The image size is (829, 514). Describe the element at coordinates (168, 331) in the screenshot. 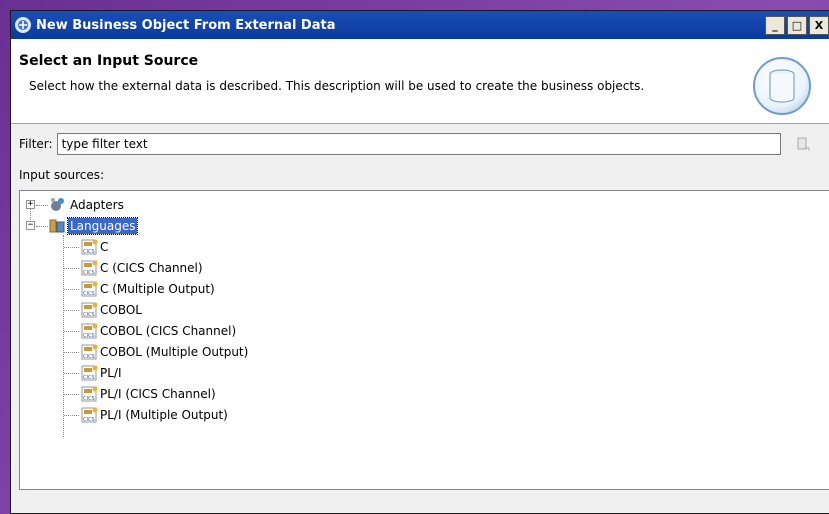

I see `tree-item-label: COBOL (CICS Channel)` at that location.